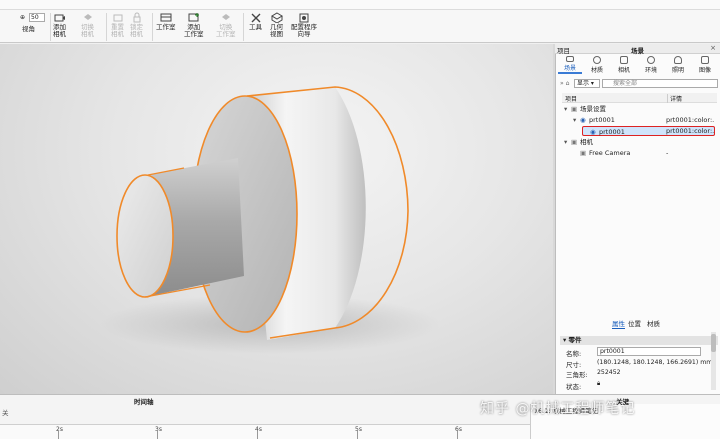 This screenshot has width=720, height=439. What do you see at coordinates (276, 30) in the screenshot?
I see `geometry-view-label: 几何 视图` at bounding box center [276, 30].